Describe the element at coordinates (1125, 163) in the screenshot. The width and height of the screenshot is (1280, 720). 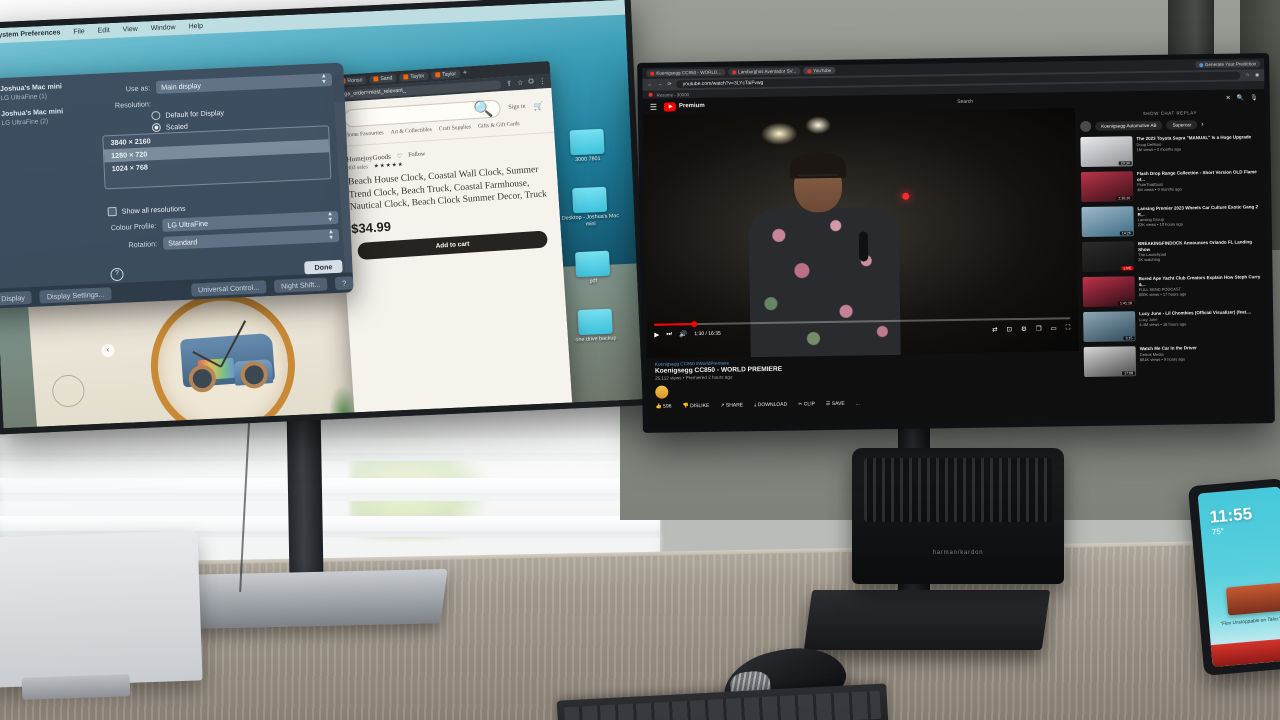
I see `duration-badge: 29:34` at that location.